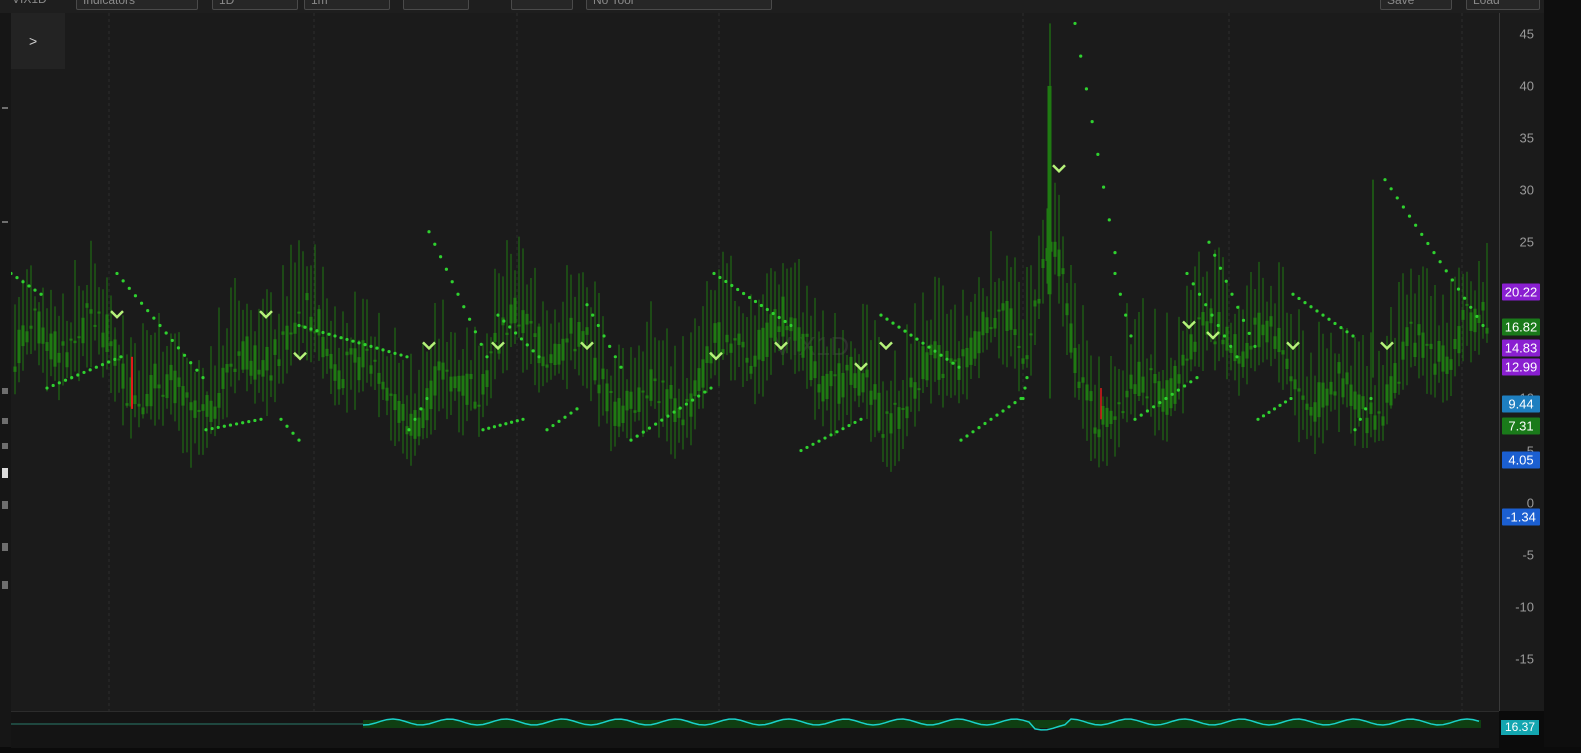 This screenshot has width=1581, height=753. I want to click on indicators-button: Indicators, so click(137, 5).